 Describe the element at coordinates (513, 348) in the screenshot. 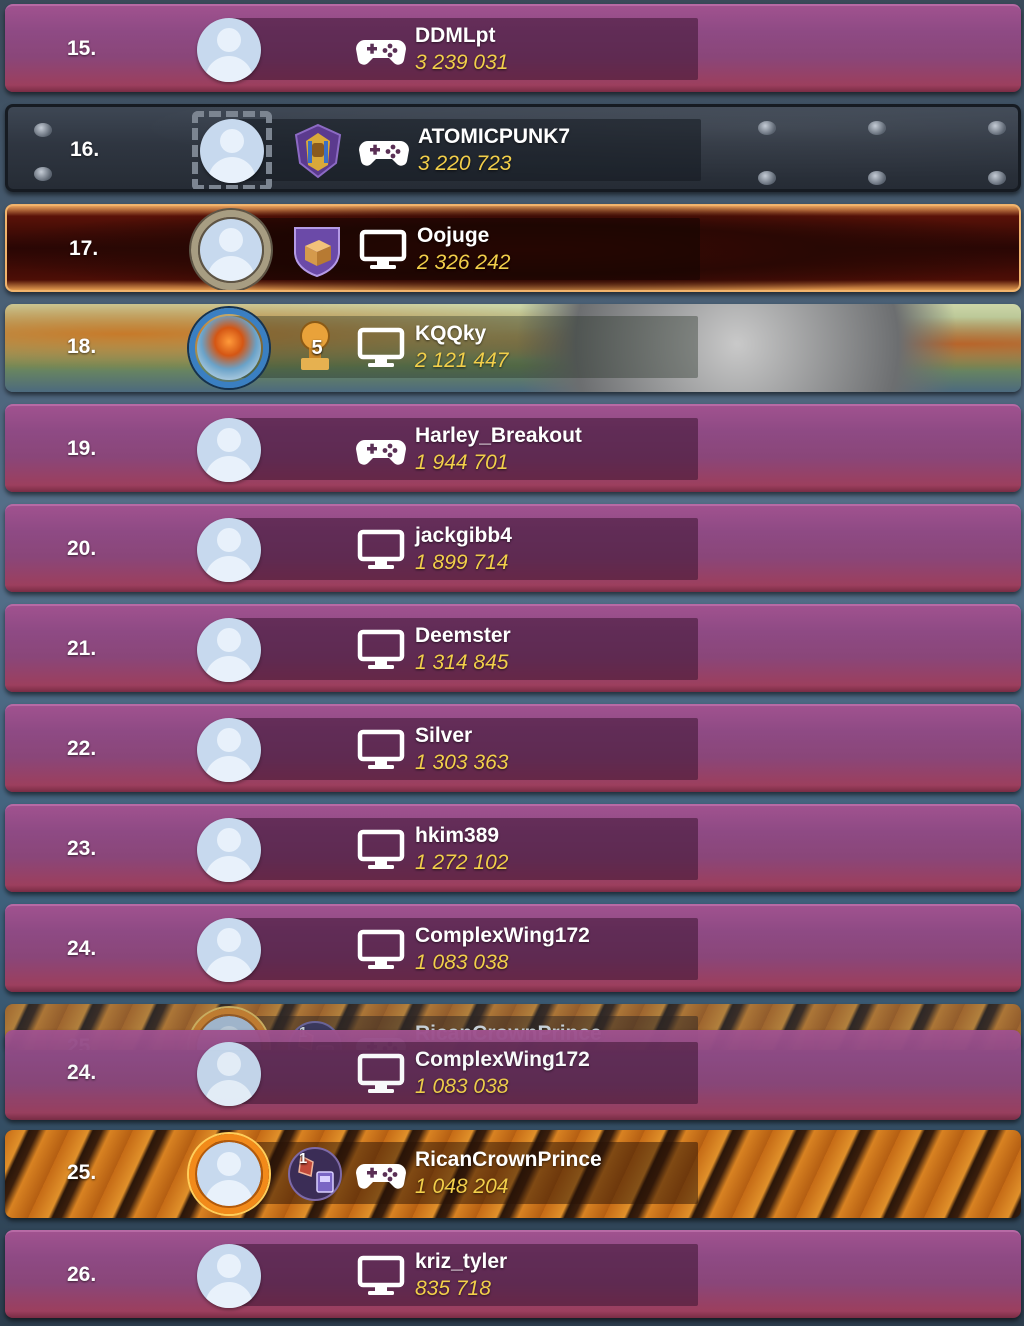

I see `leaderboard-row: 18. 5 KQQky 2 121 447` at that location.